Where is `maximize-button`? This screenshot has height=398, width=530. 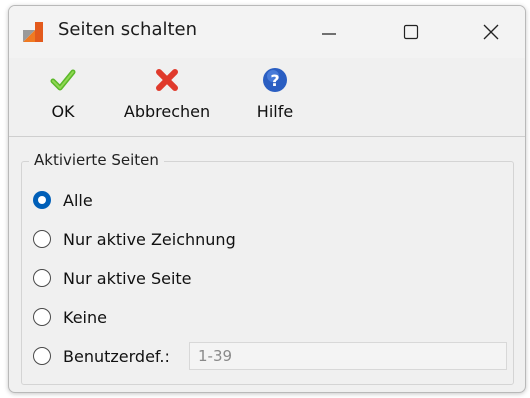 maximize-button is located at coordinates (411, 32).